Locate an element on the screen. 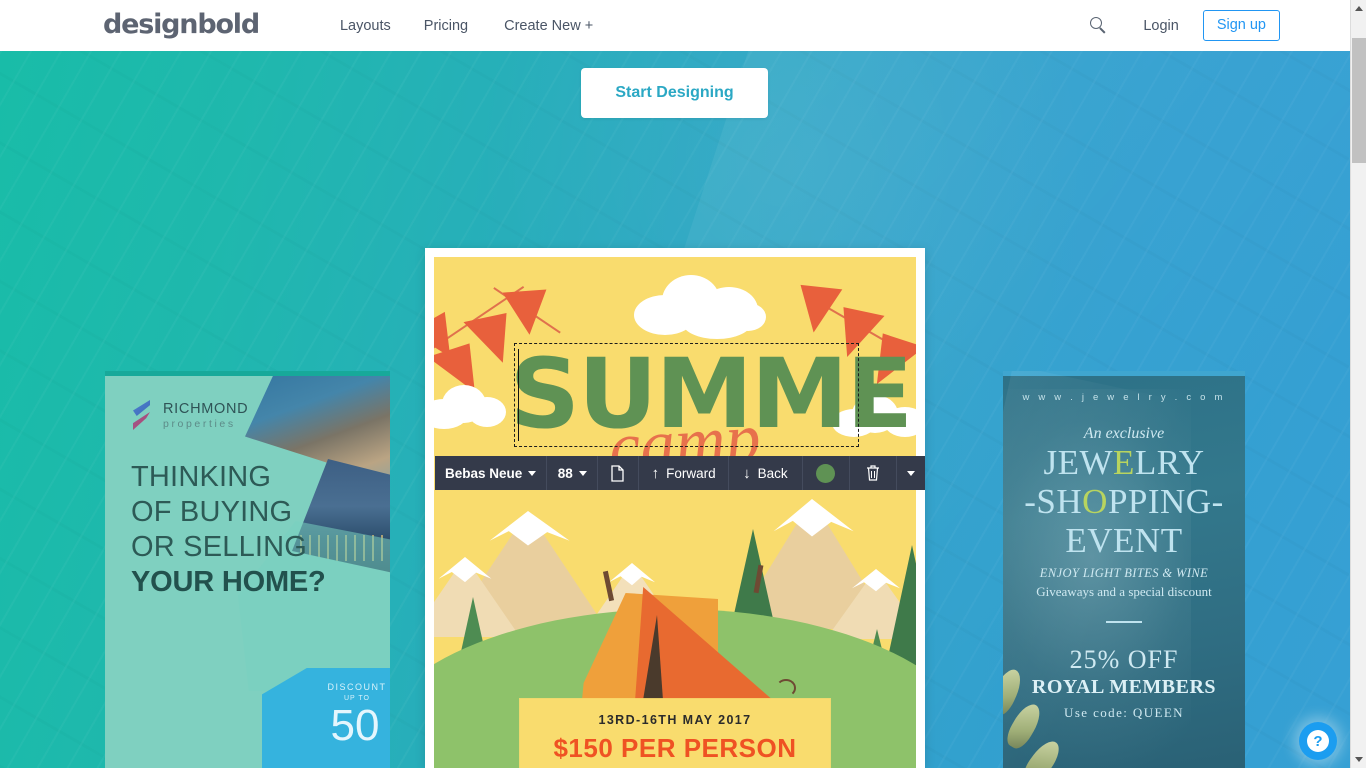  poster-title-text: SUMMER is located at coordinates (713, 394).